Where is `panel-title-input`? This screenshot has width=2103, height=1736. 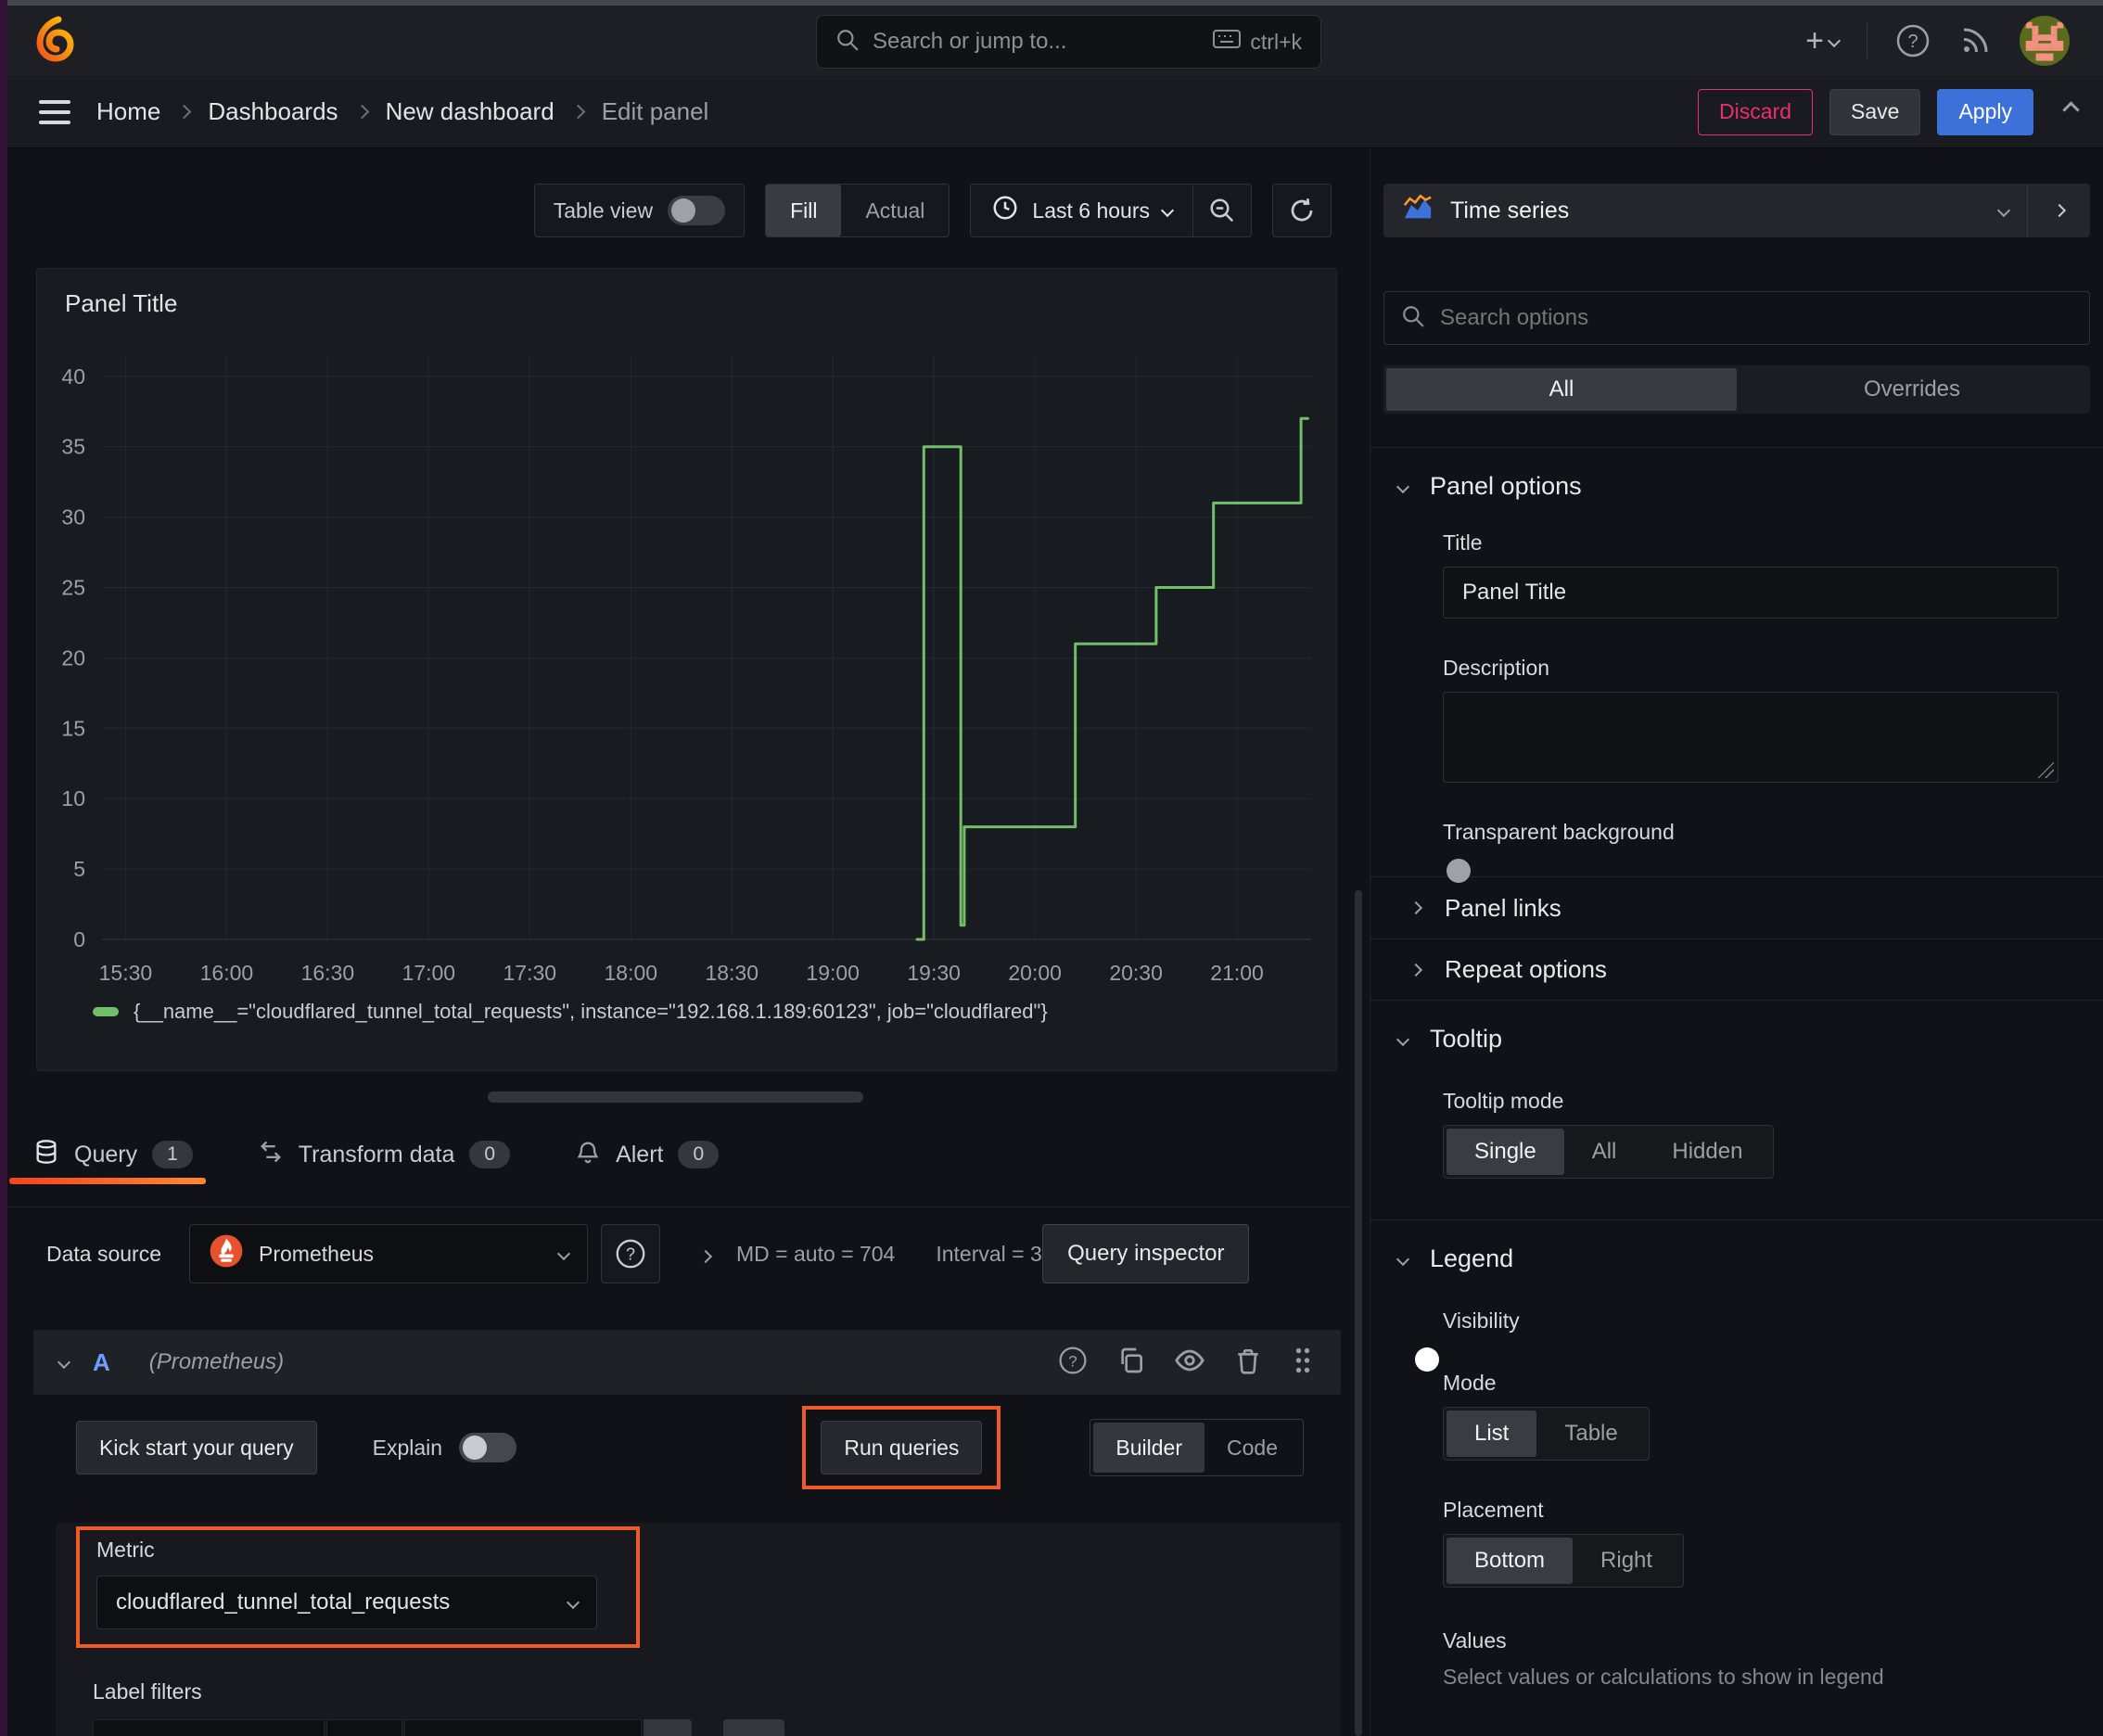
panel-title-input is located at coordinates (1750, 593).